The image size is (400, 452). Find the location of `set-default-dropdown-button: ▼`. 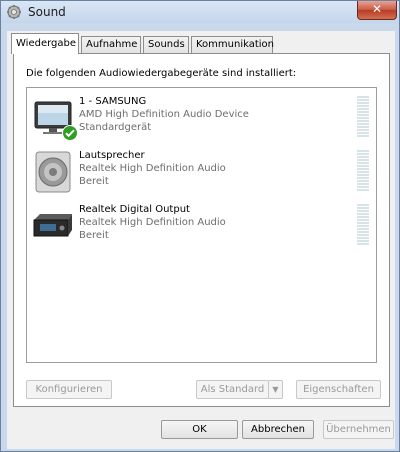

set-default-dropdown-button: ▼ is located at coordinates (275, 389).